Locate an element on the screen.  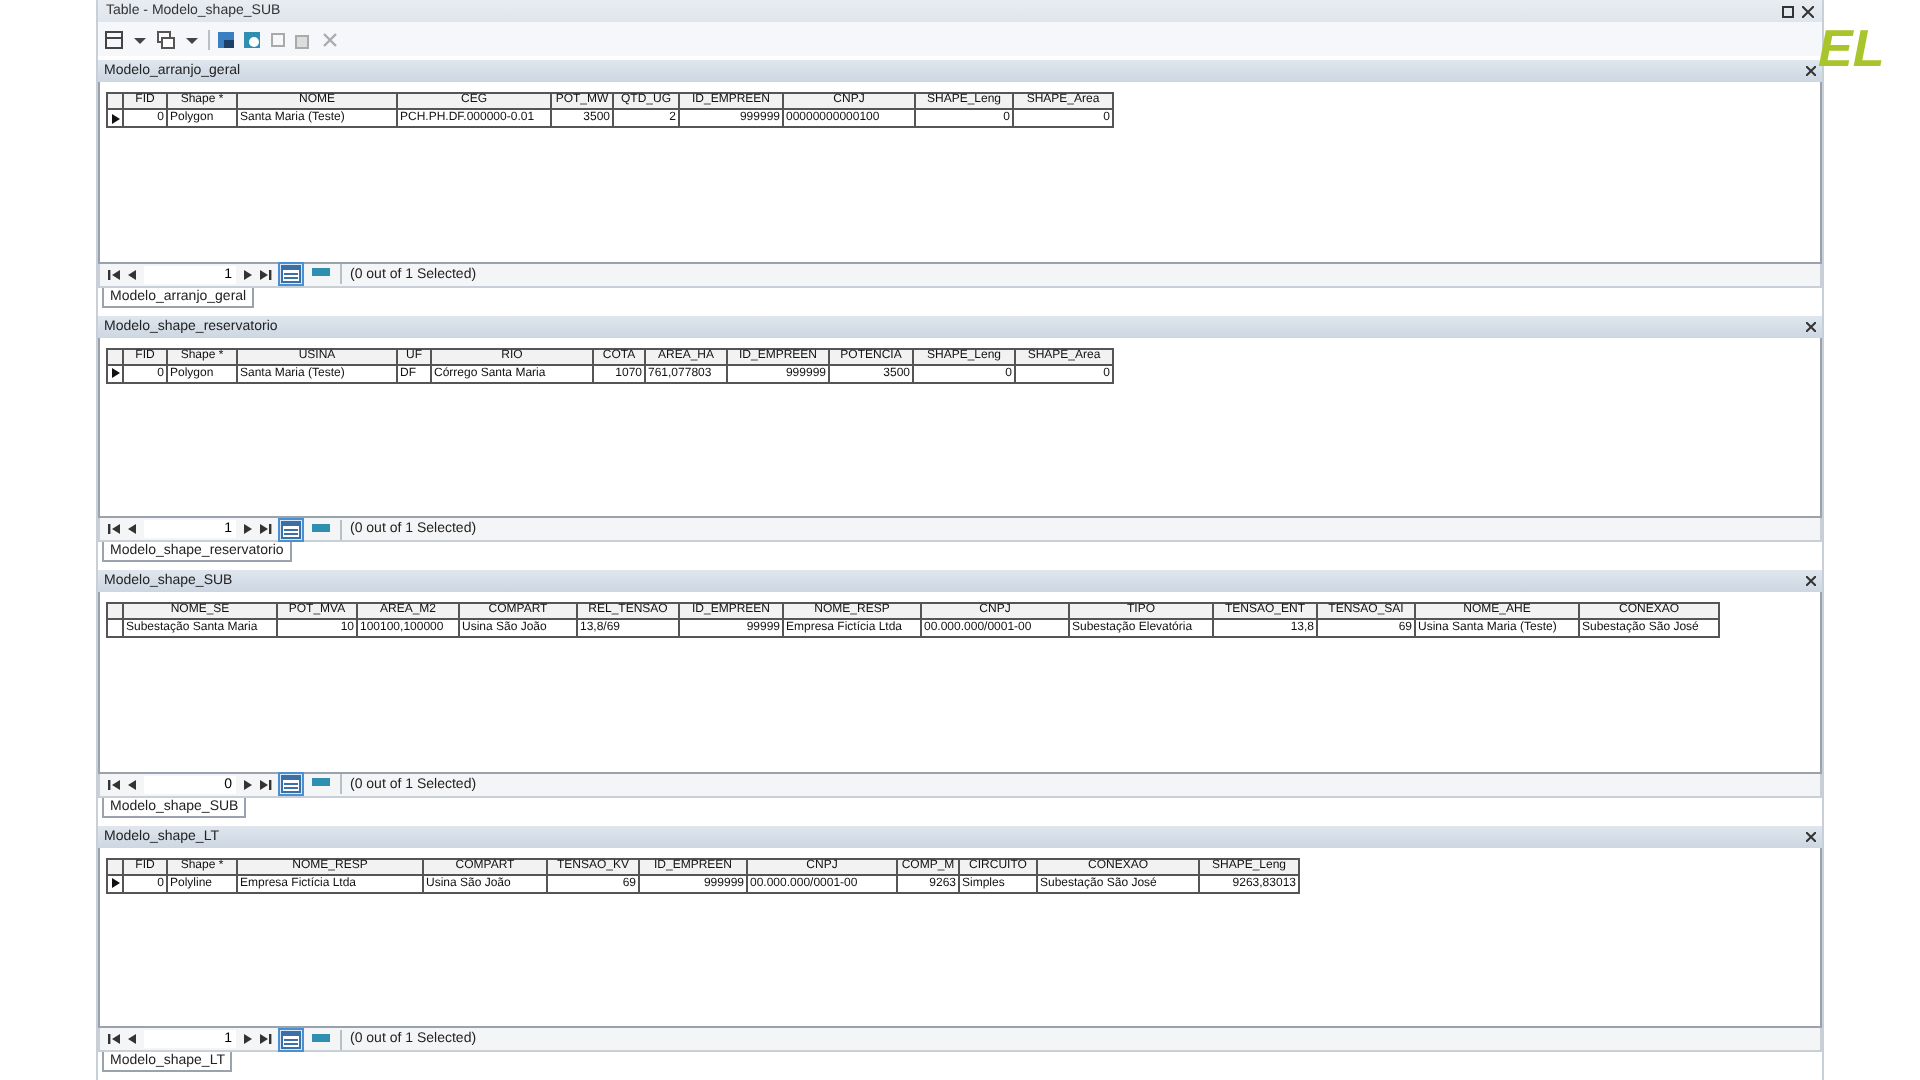
table-options-icon is located at coordinates (114, 39).